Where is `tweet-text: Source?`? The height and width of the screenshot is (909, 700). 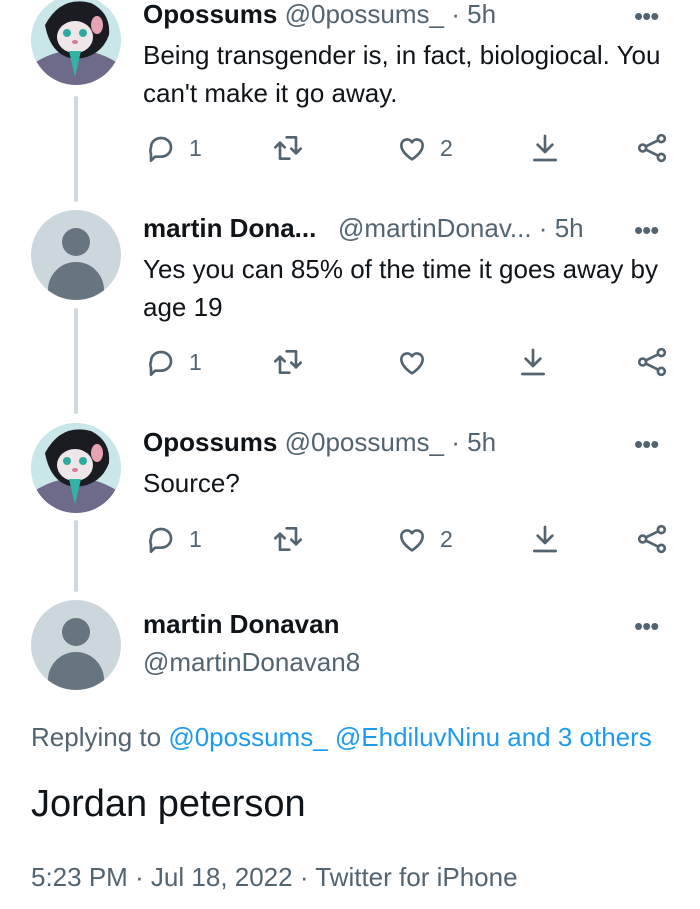
tweet-text: Source? is located at coordinates (191, 483).